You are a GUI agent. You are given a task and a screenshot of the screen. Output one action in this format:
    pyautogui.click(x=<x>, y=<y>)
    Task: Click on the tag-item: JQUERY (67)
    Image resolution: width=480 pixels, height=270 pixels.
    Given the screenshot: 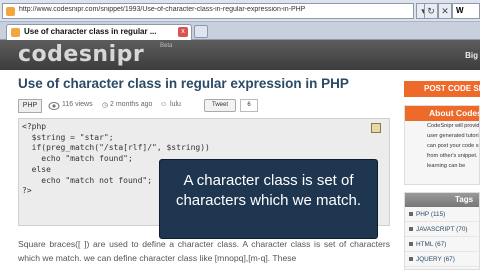 What is the action you would take?
    pyautogui.click(x=442, y=259)
    